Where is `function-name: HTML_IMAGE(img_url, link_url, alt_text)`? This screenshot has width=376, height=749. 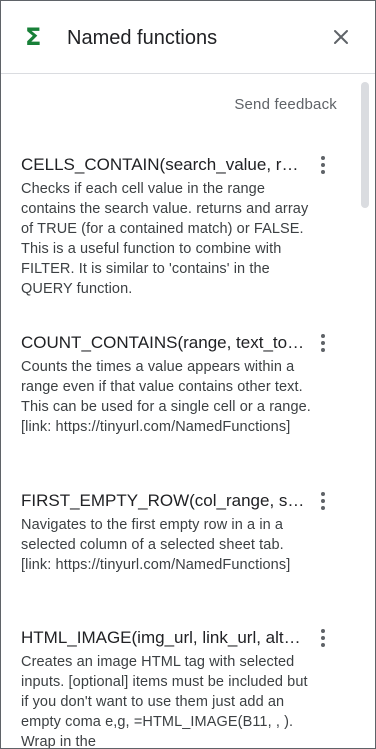
function-name: HTML_IMAGE(img_url, link_url, alt_text) is located at coordinates (164, 637).